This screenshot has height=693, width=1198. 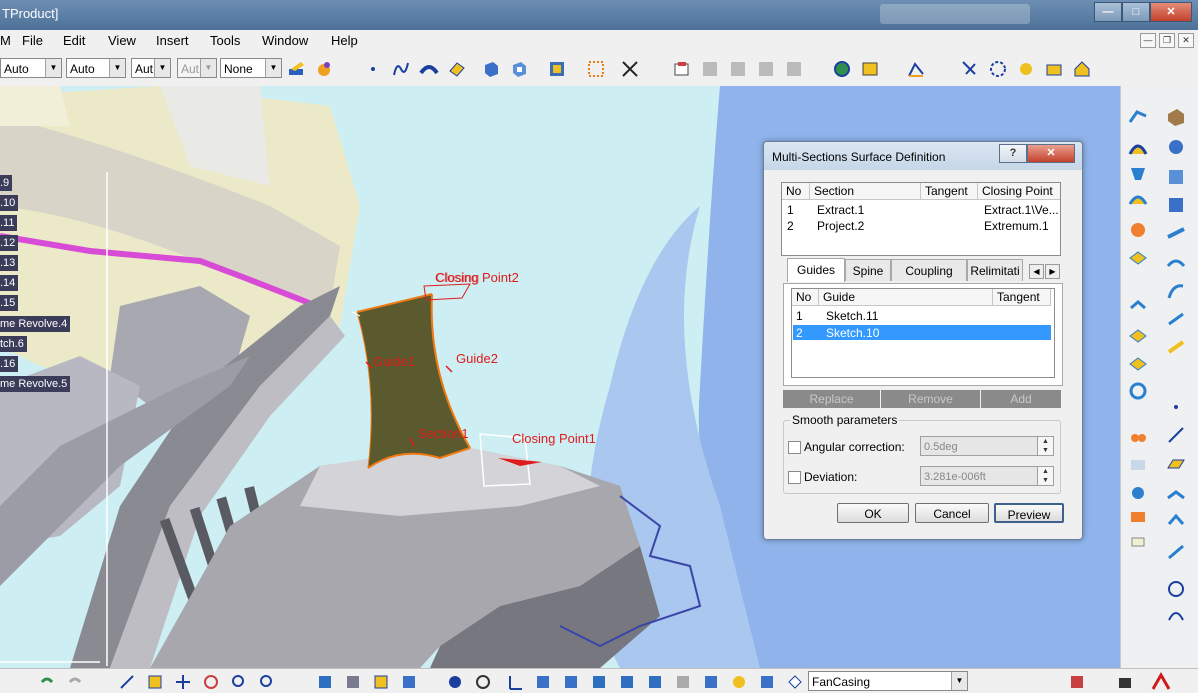 What do you see at coordinates (1176, 615) in the screenshot?
I see `connect-icon` at bounding box center [1176, 615].